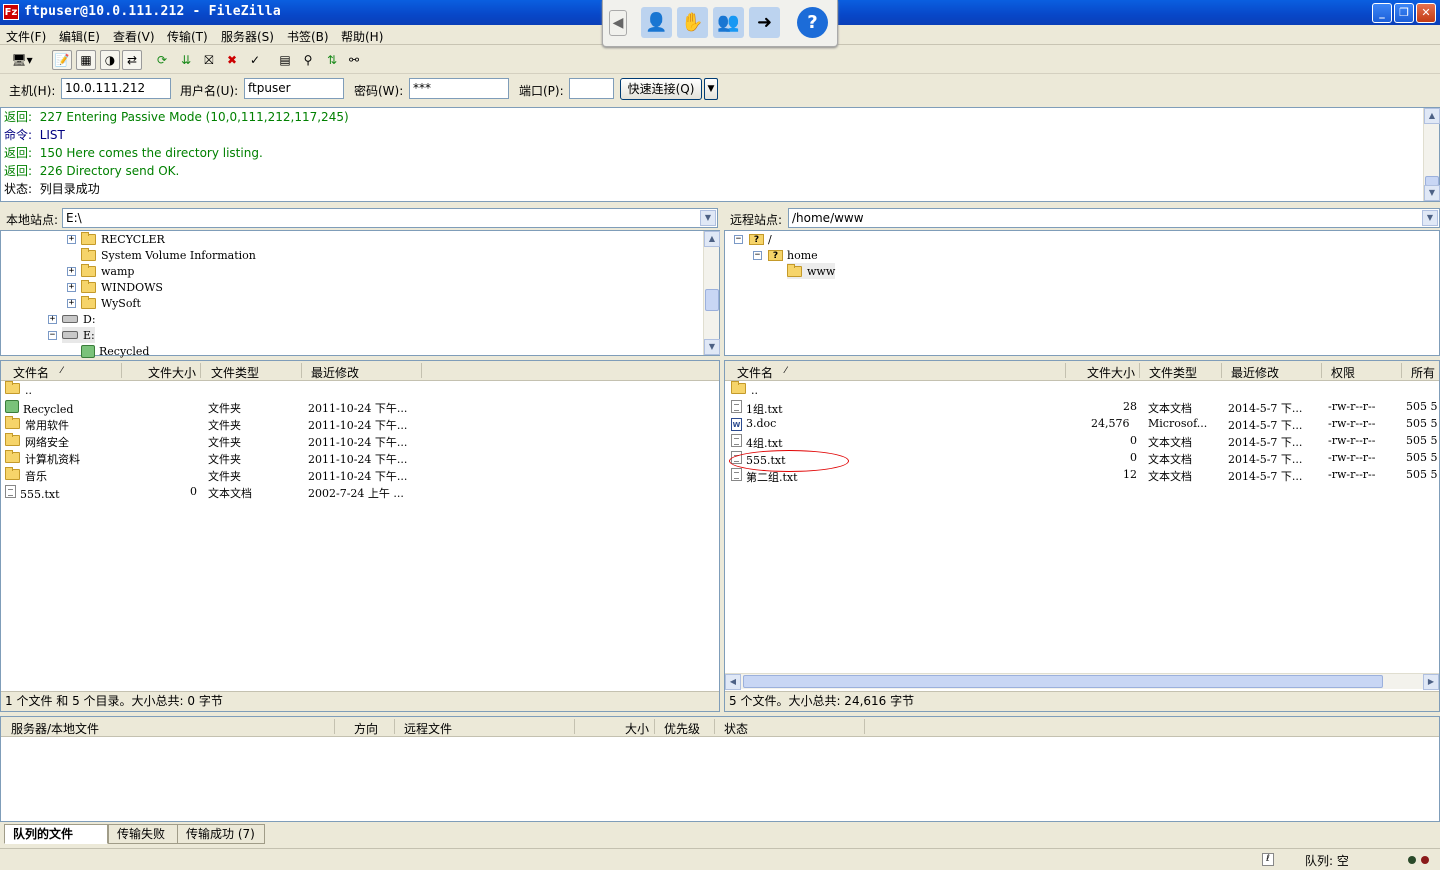 Image resolution: width=1440 pixels, height=870 pixels. Describe the element at coordinates (656, 22) in the screenshot. I see `user-icon: 👤` at that location.